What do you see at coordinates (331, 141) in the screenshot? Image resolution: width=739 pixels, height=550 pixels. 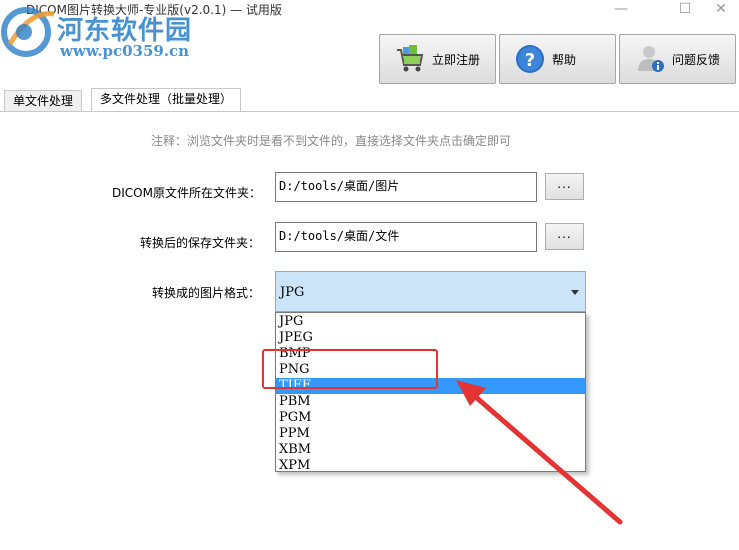 I see `batch-note: 注释：浏览文件夹时是看不到文件的，直接选择文件夹点击确定即可` at bounding box center [331, 141].